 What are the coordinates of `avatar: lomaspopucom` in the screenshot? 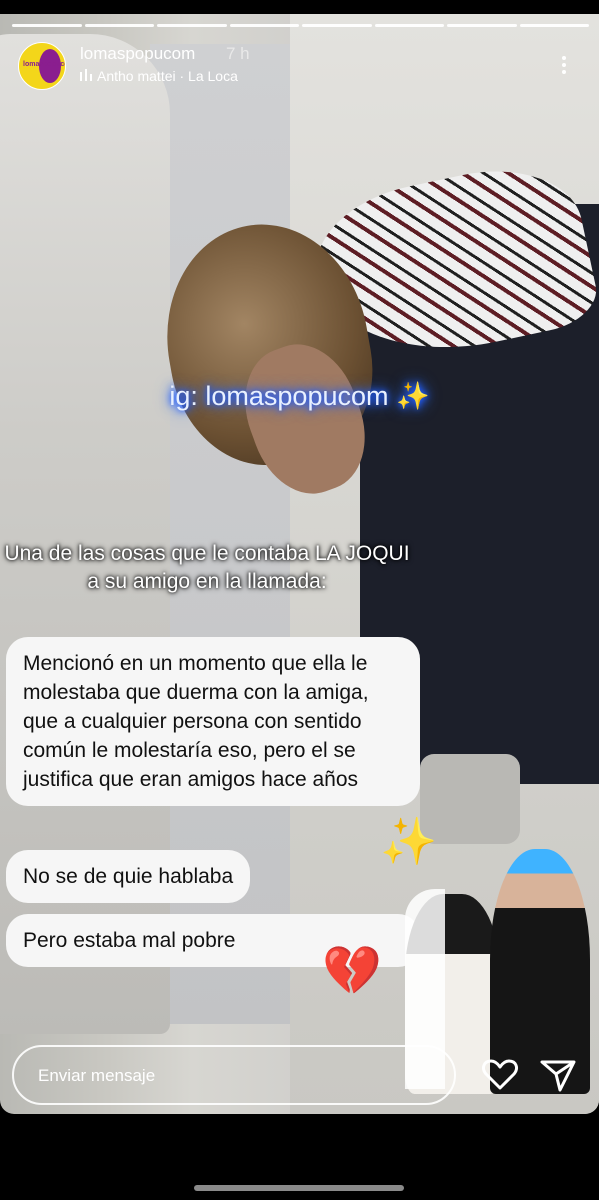 It's located at (42, 66).